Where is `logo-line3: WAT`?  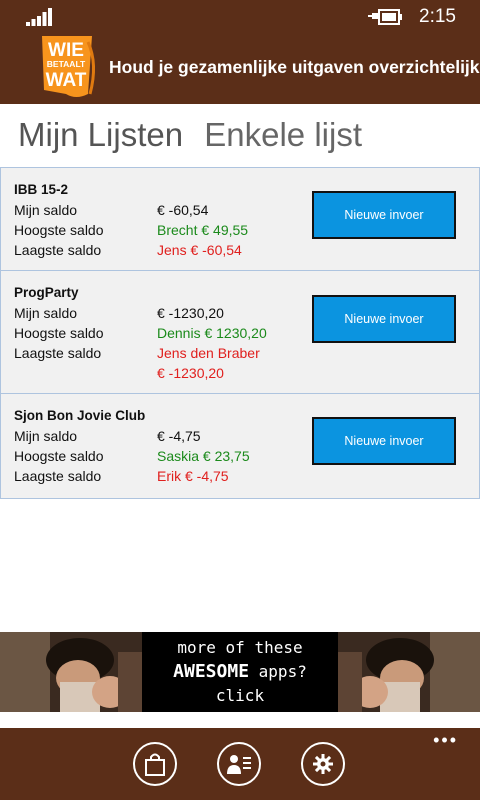 logo-line3: WAT is located at coordinates (66, 80).